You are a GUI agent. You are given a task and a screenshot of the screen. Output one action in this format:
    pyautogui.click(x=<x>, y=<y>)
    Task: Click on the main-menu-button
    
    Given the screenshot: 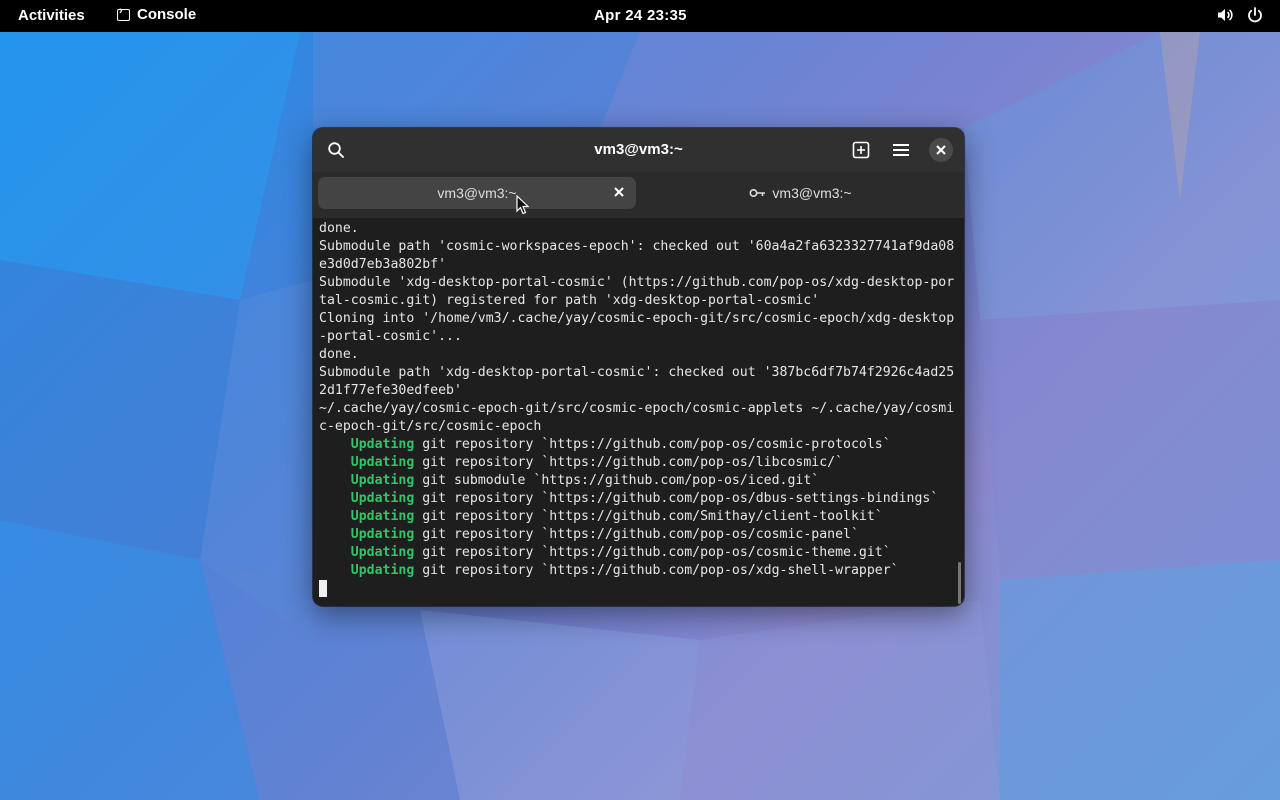 What is the action you would take?
    pyautogui.click(x=901, y=150)
    